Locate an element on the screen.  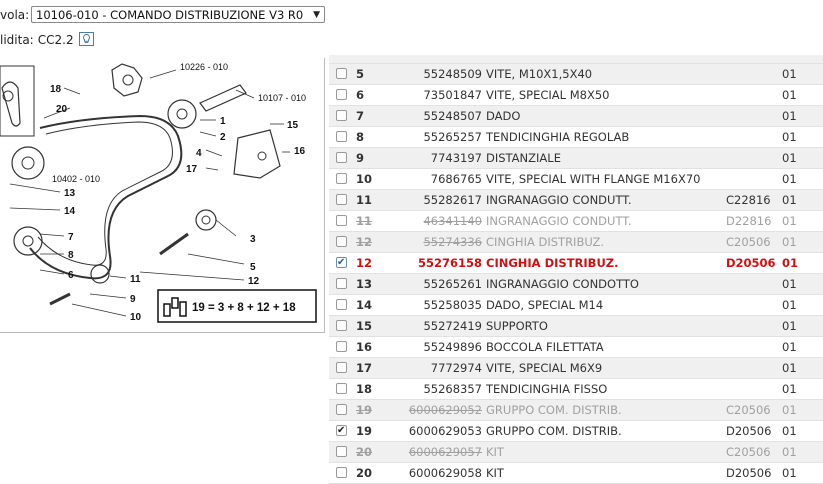
label-15: 15 is located at coordinates (293, 125).